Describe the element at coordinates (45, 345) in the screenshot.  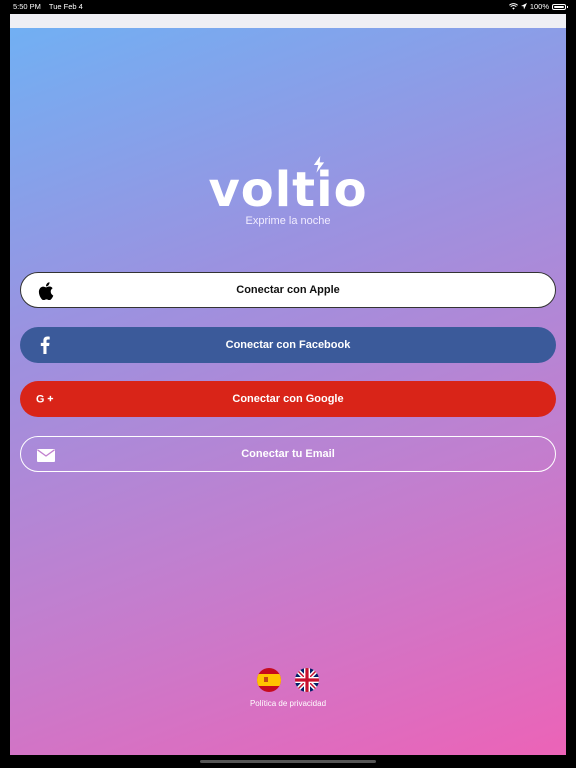
I see `facebook-icon` at that location.